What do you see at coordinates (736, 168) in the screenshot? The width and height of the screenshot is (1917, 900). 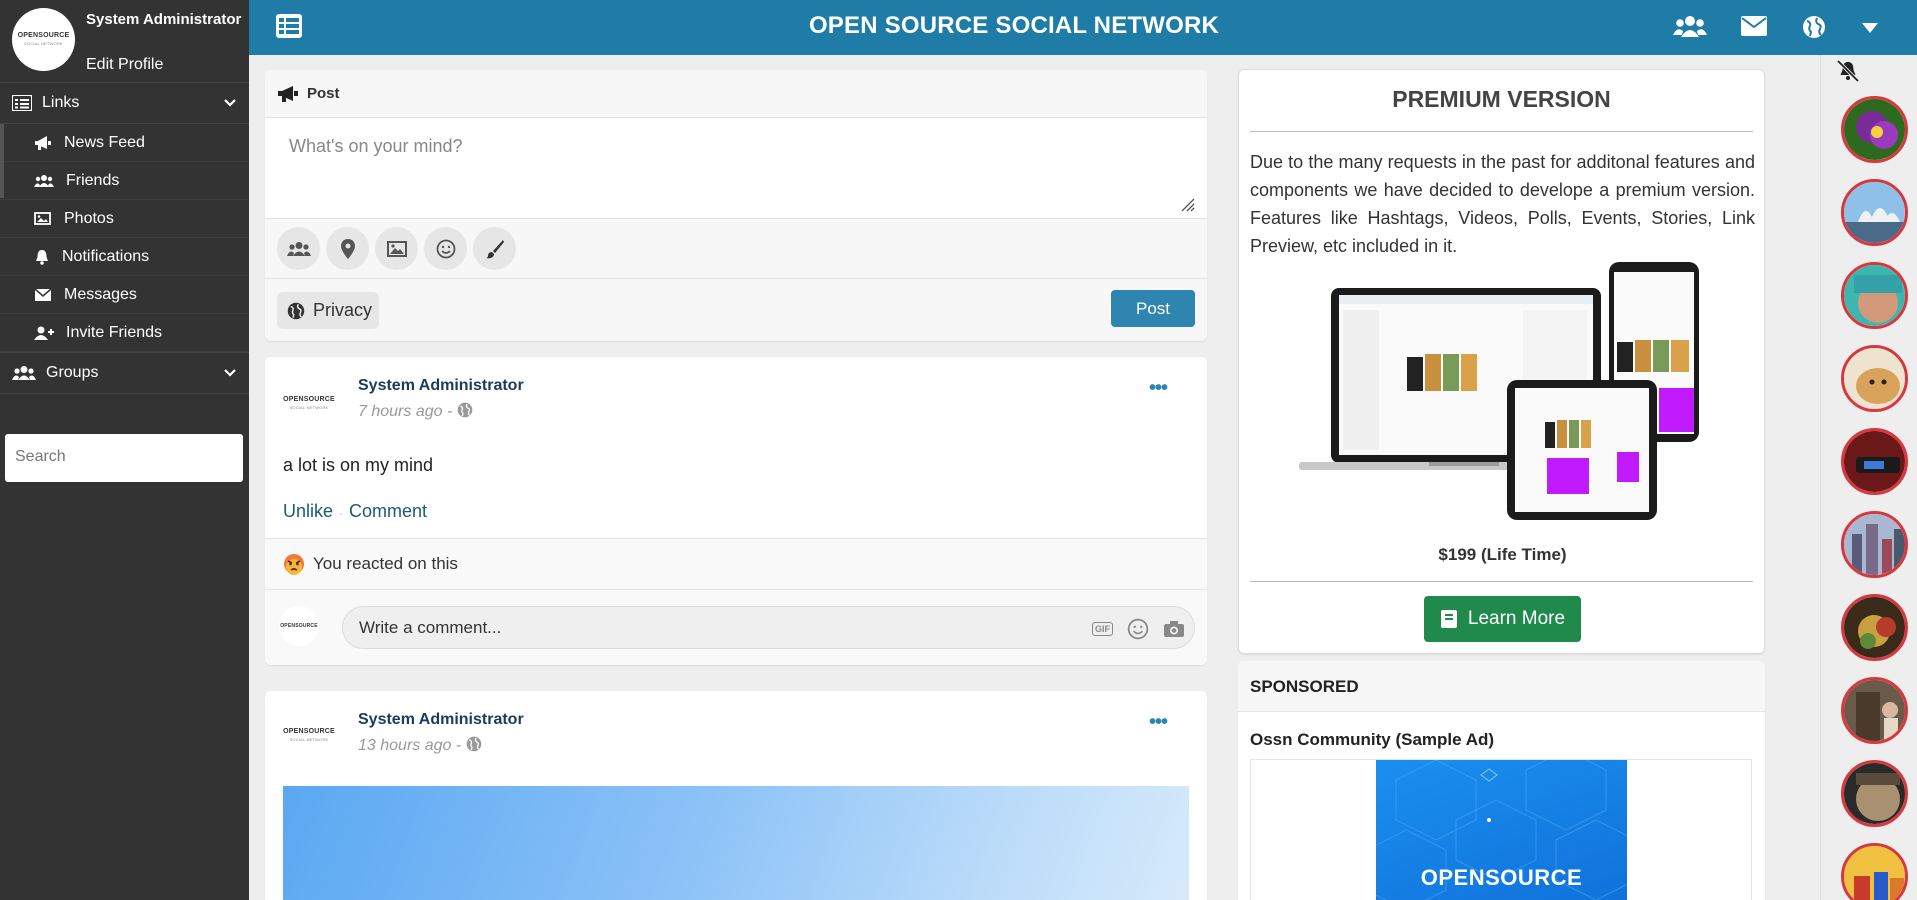 I see `post-textarea: What's on your mind?` at bounding box center [736, 168].